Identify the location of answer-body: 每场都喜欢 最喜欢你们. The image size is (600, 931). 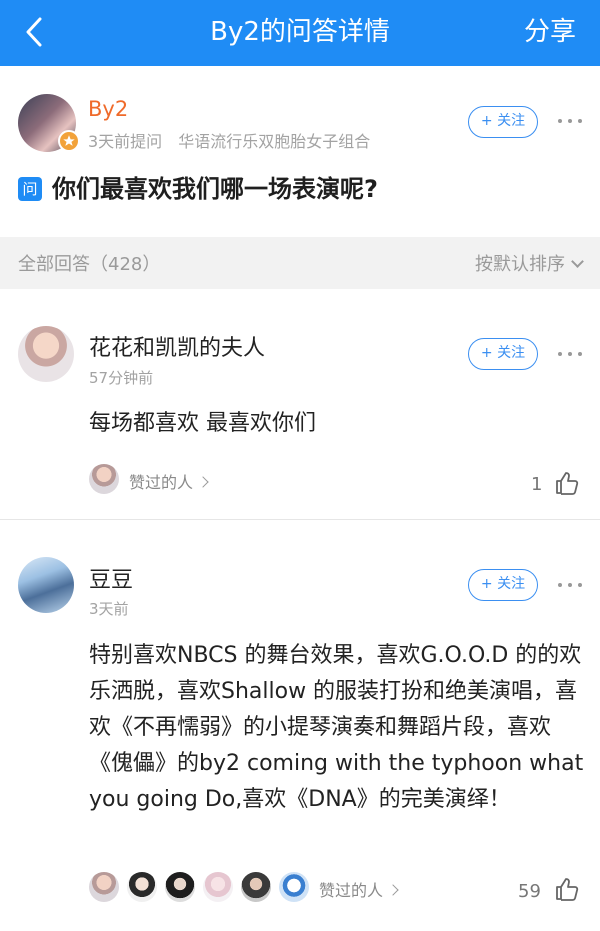
(202, 423).